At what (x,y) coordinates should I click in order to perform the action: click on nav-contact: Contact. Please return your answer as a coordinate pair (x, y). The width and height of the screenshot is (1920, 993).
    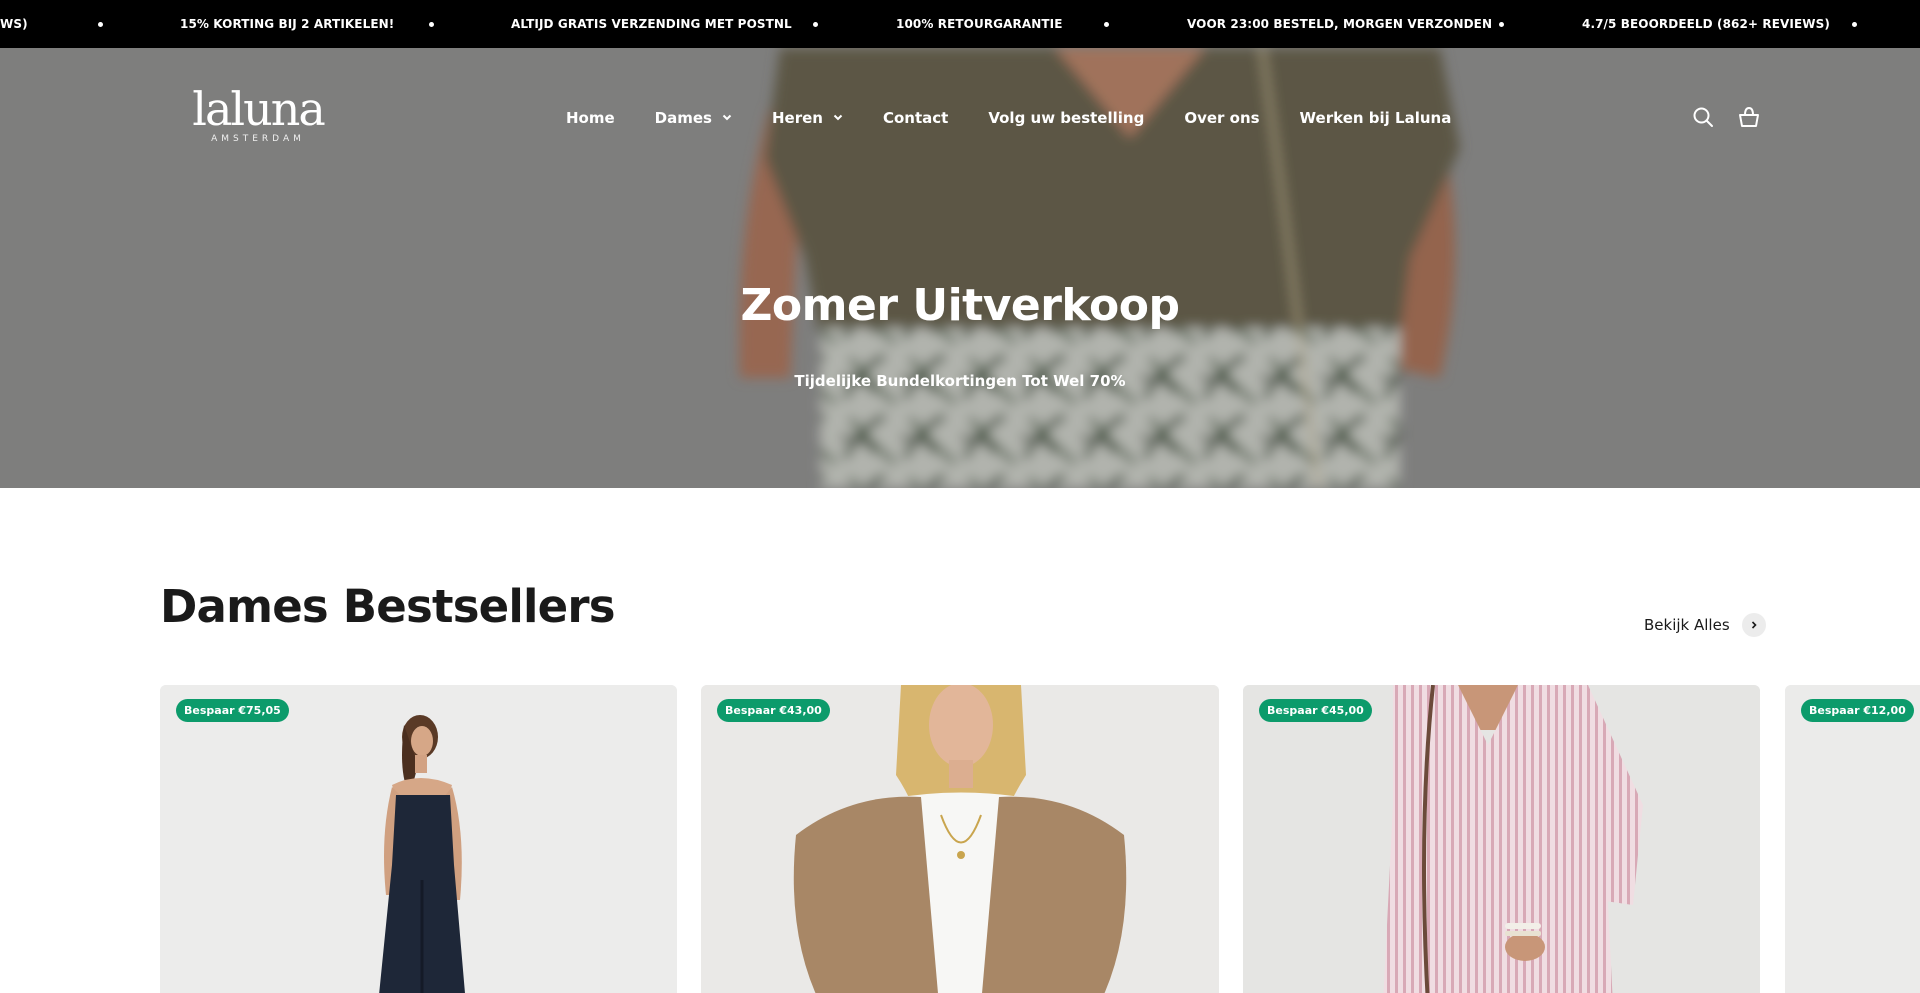
    Looking at the image, I should click on (915, 118).